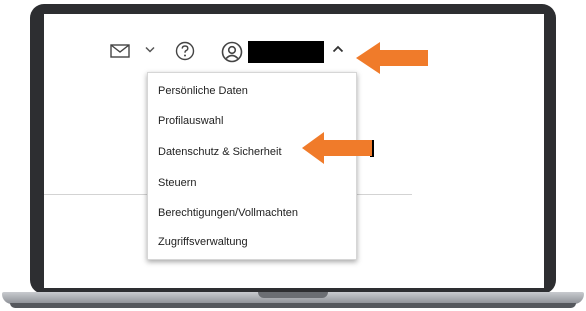 The height and width of the screenshot is (311, 586). I want to click on menu-item-steuern: Steuern, so click(177, 183).